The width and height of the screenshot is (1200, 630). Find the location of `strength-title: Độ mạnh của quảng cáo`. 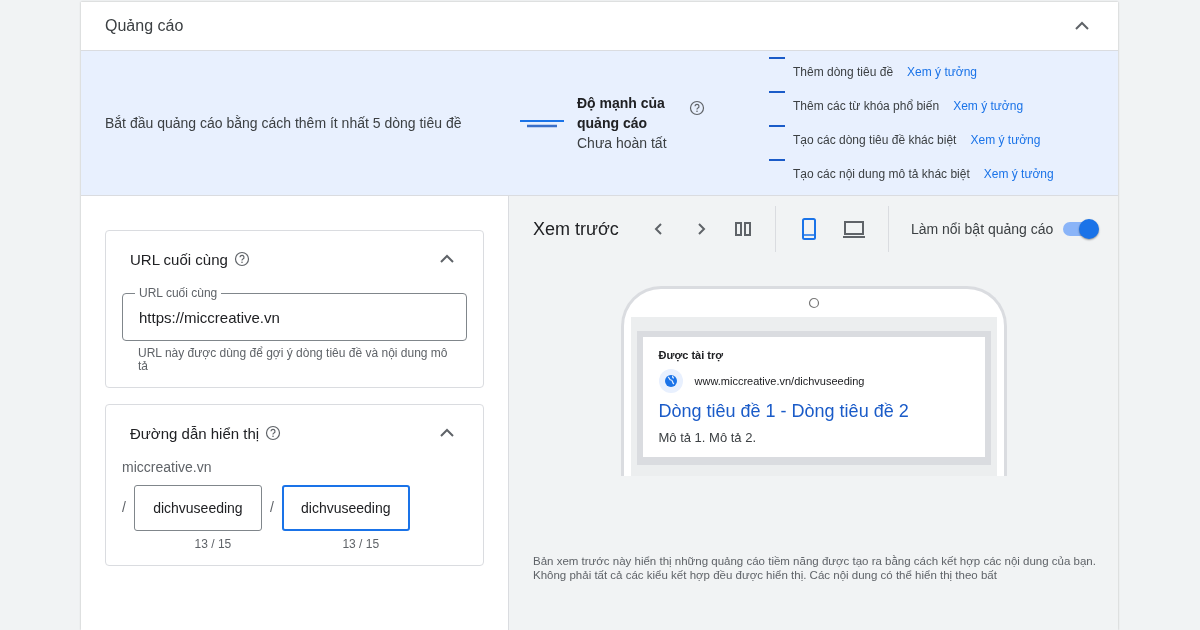

strength-title: Độ mạnh của quảng cáo is located at coordinates (621, 113).